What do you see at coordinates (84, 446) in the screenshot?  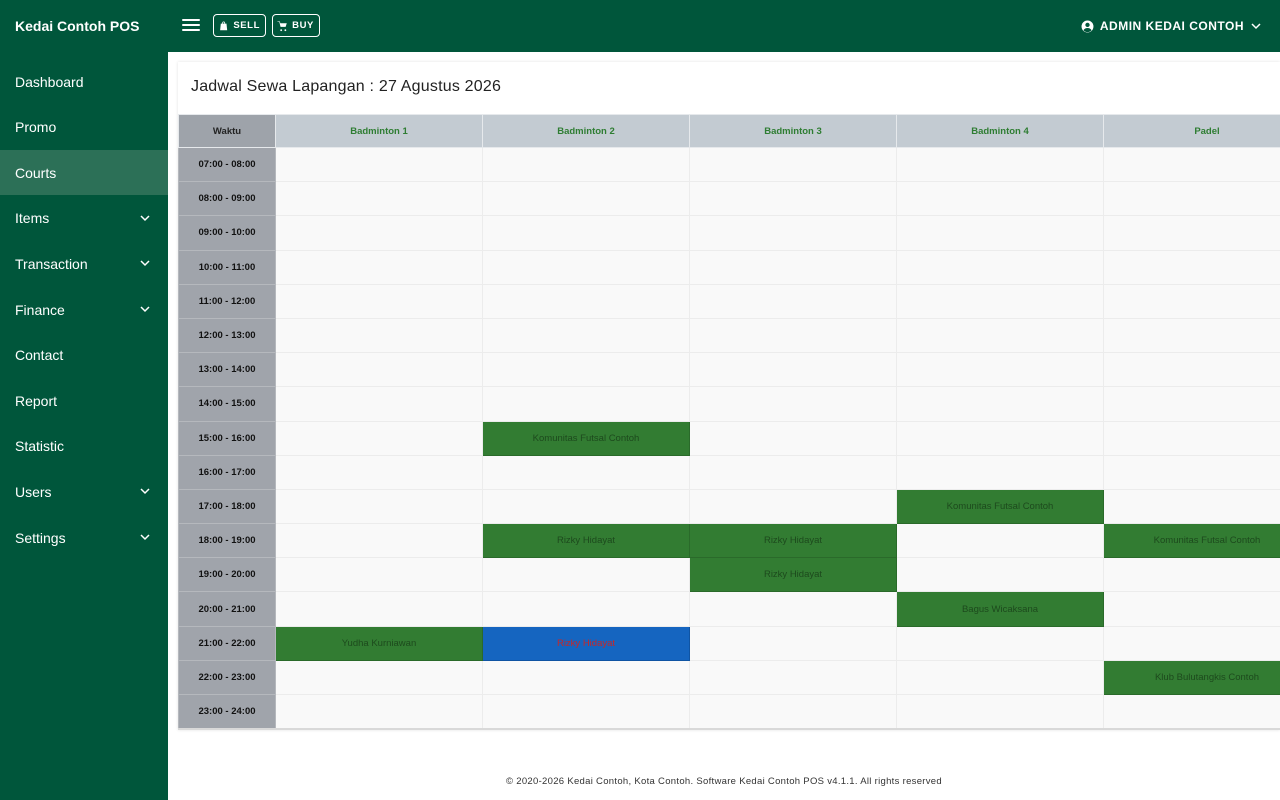 I see `sidebar-item-statistic: Statistic` at bounding box center [84, 446].